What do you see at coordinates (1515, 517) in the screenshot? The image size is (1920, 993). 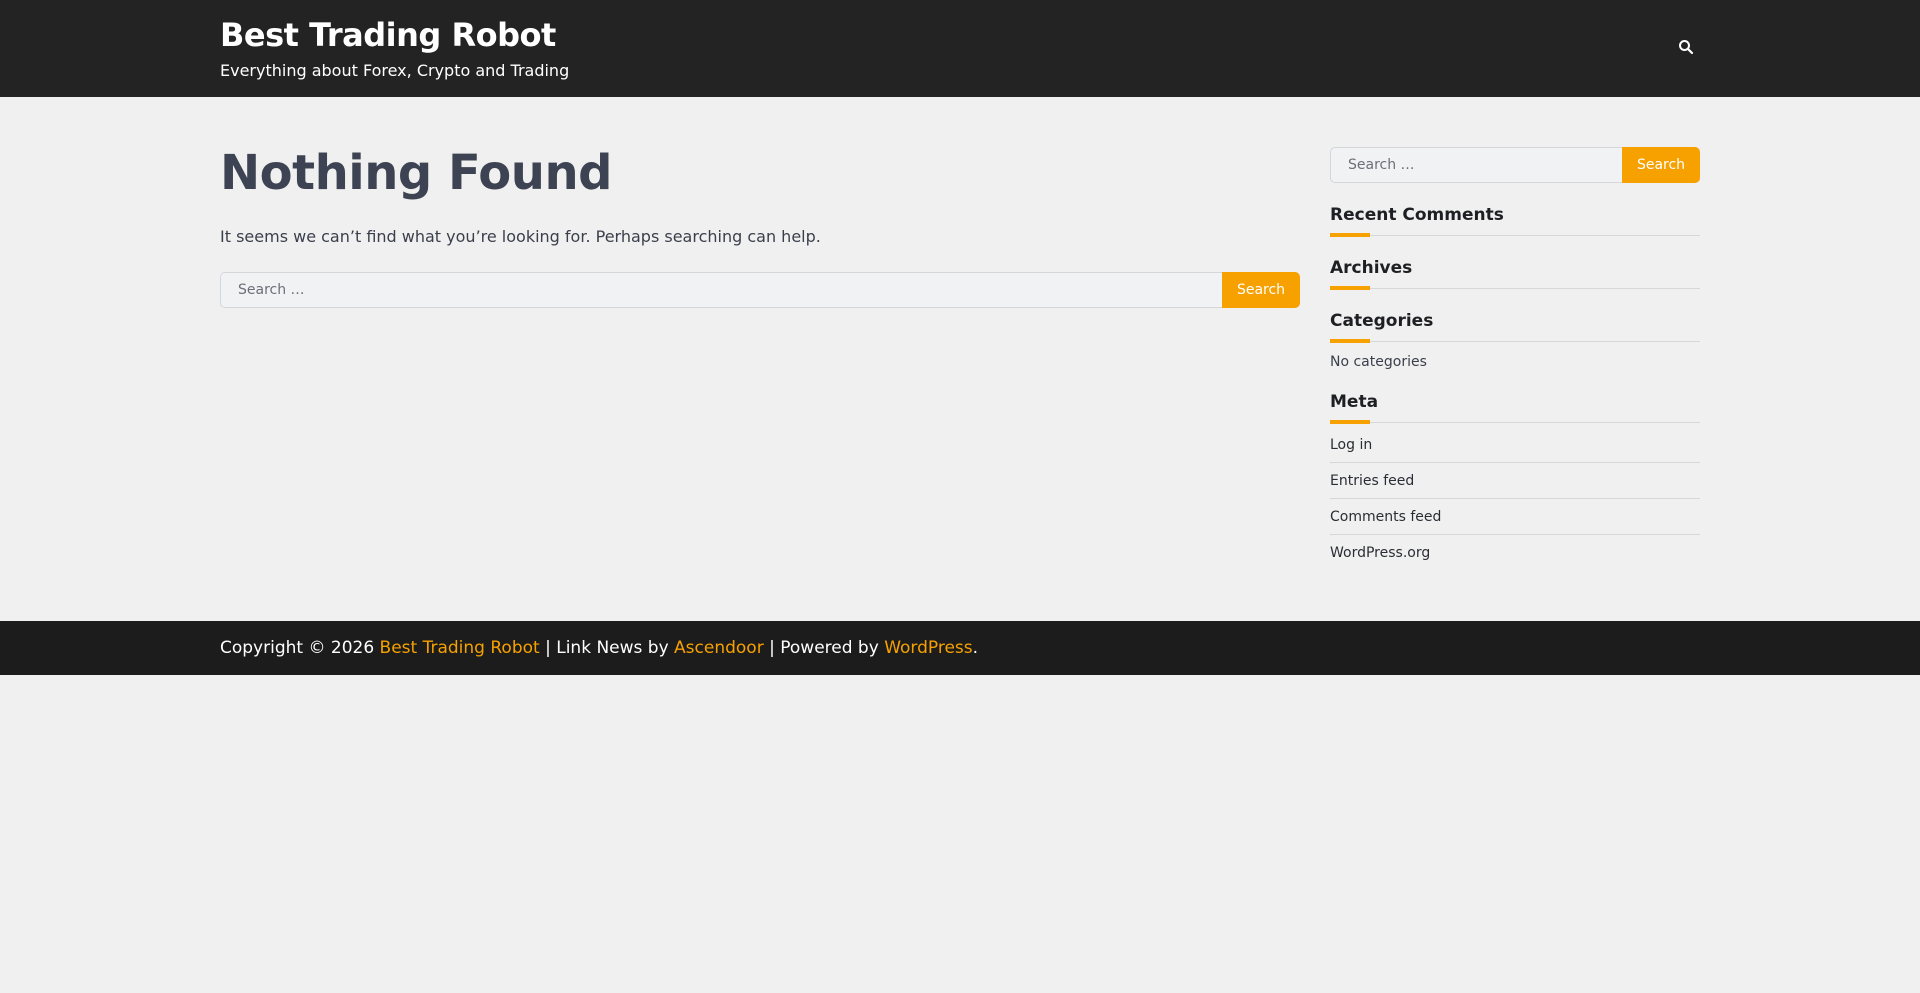 I see `meta-link-comments-feed: Comments feed` at bounding box center [1515, 517].